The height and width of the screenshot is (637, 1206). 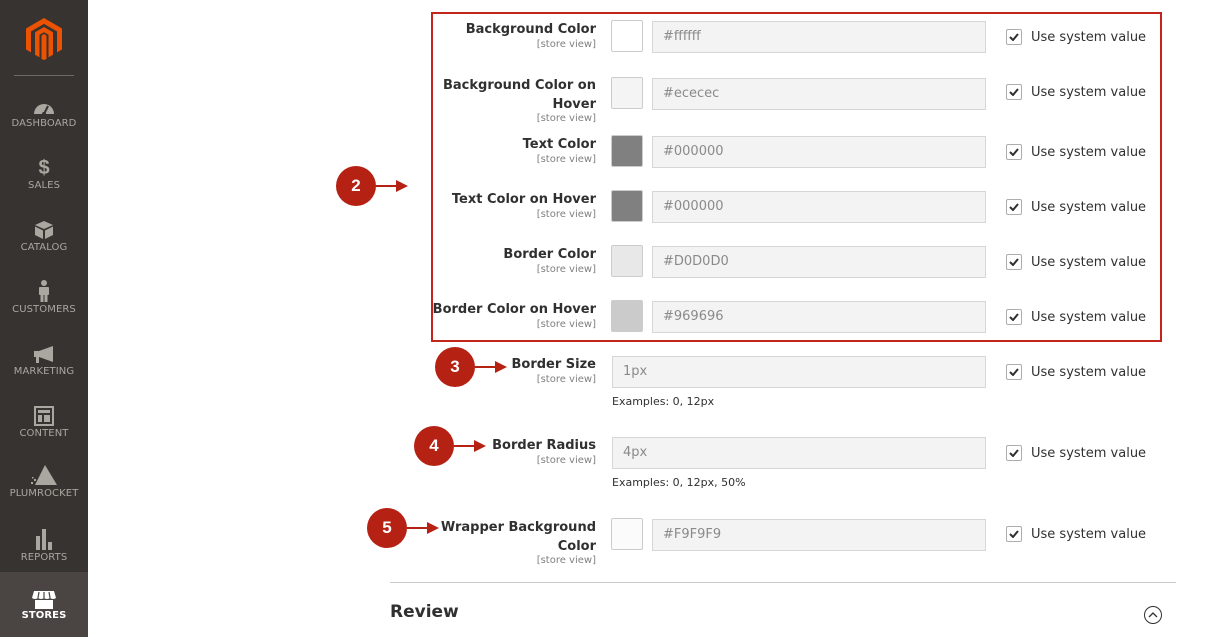 What do you see at coordinates (44, 39) in the screenshot?
I see `magento-logo-icon` at bounding box center [44, 39].